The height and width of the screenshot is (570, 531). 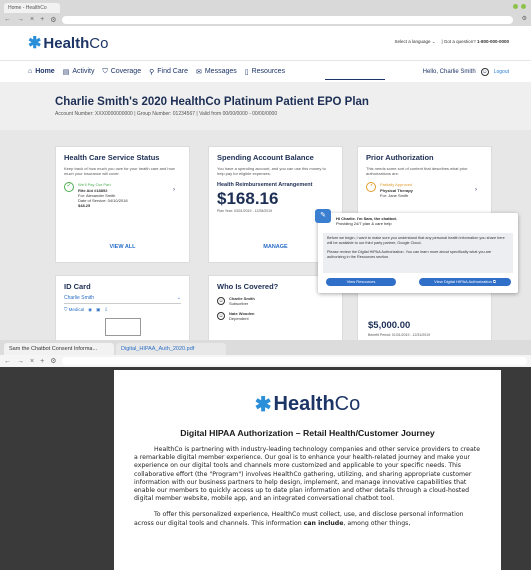 I want to click on nav-item-activity: ▤ Activity, so click(x=79, y=72).